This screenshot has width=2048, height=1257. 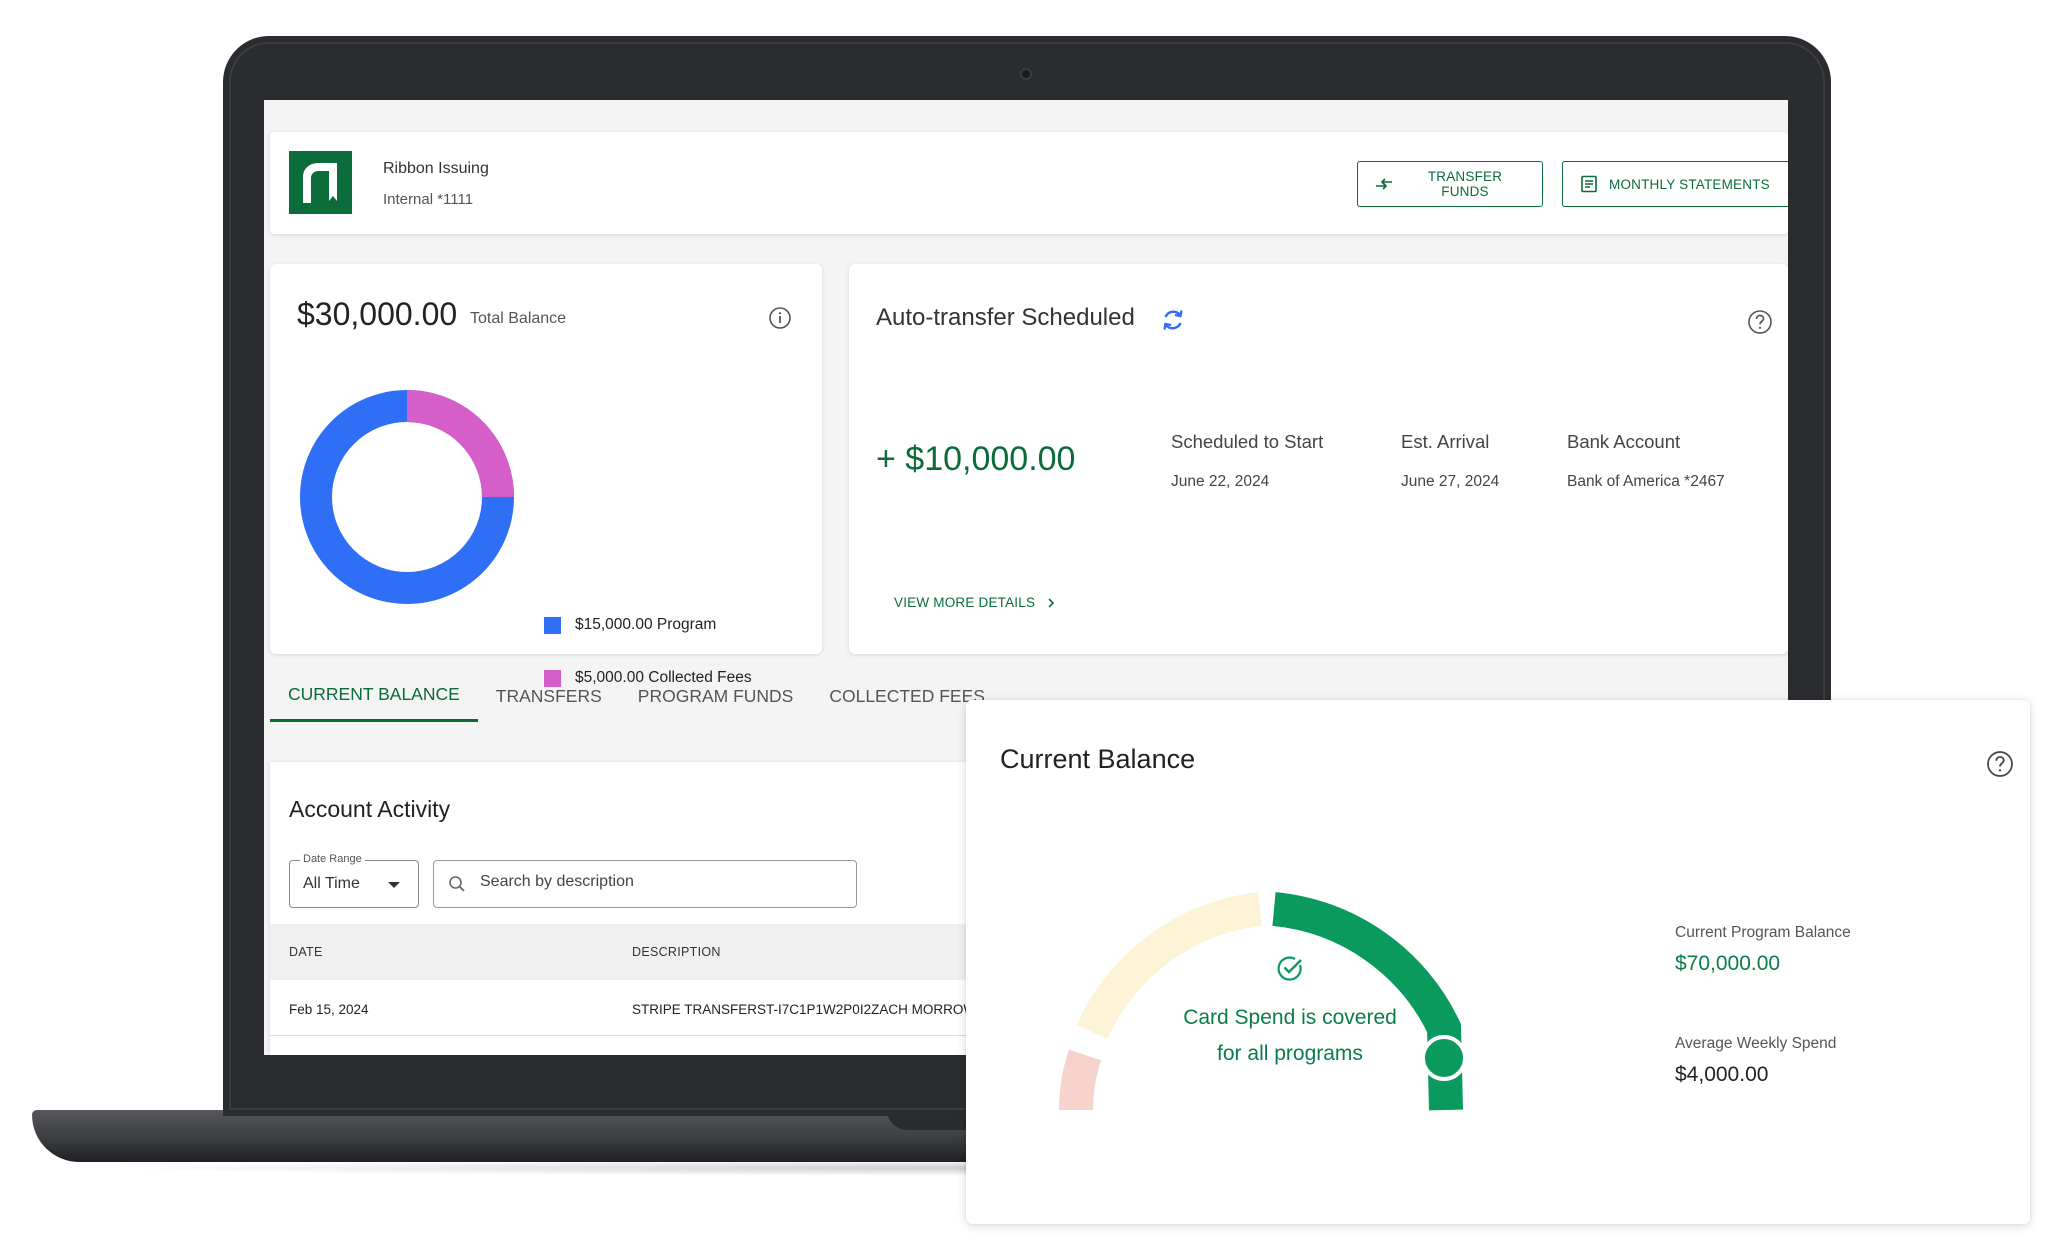 What do you see at coordinates (329, 1009) in the screenshot?
I see `row-date: Feb 15, 2024` at bounding box center [329, 1009].